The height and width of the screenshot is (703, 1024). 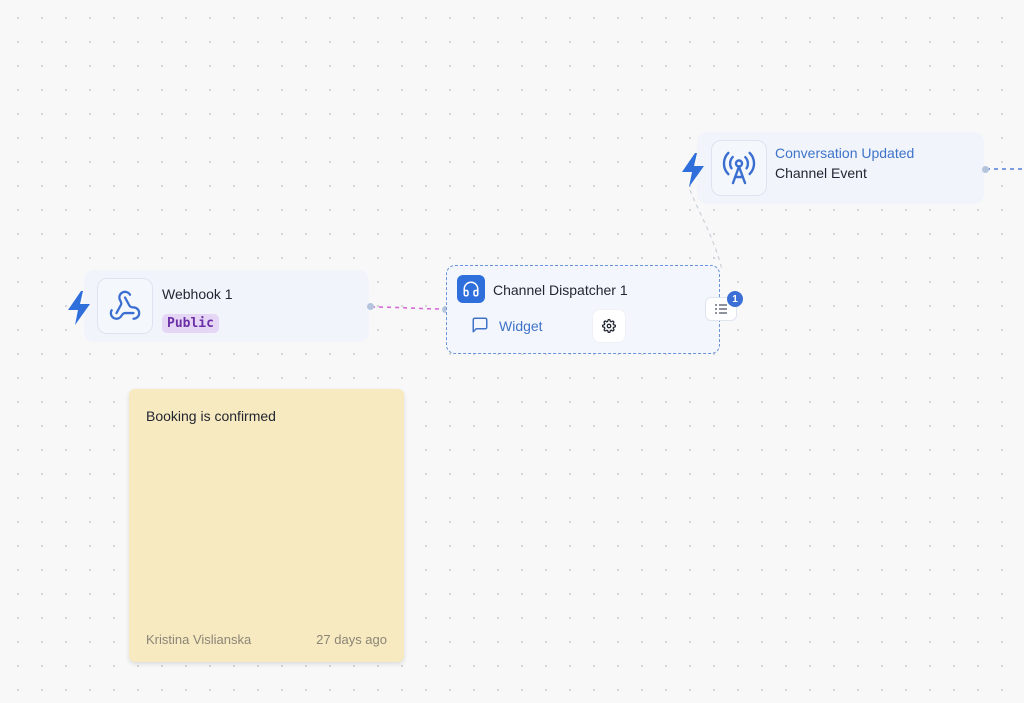 I want to click on broadcast-tower-icon, so click(x=739, y=168).